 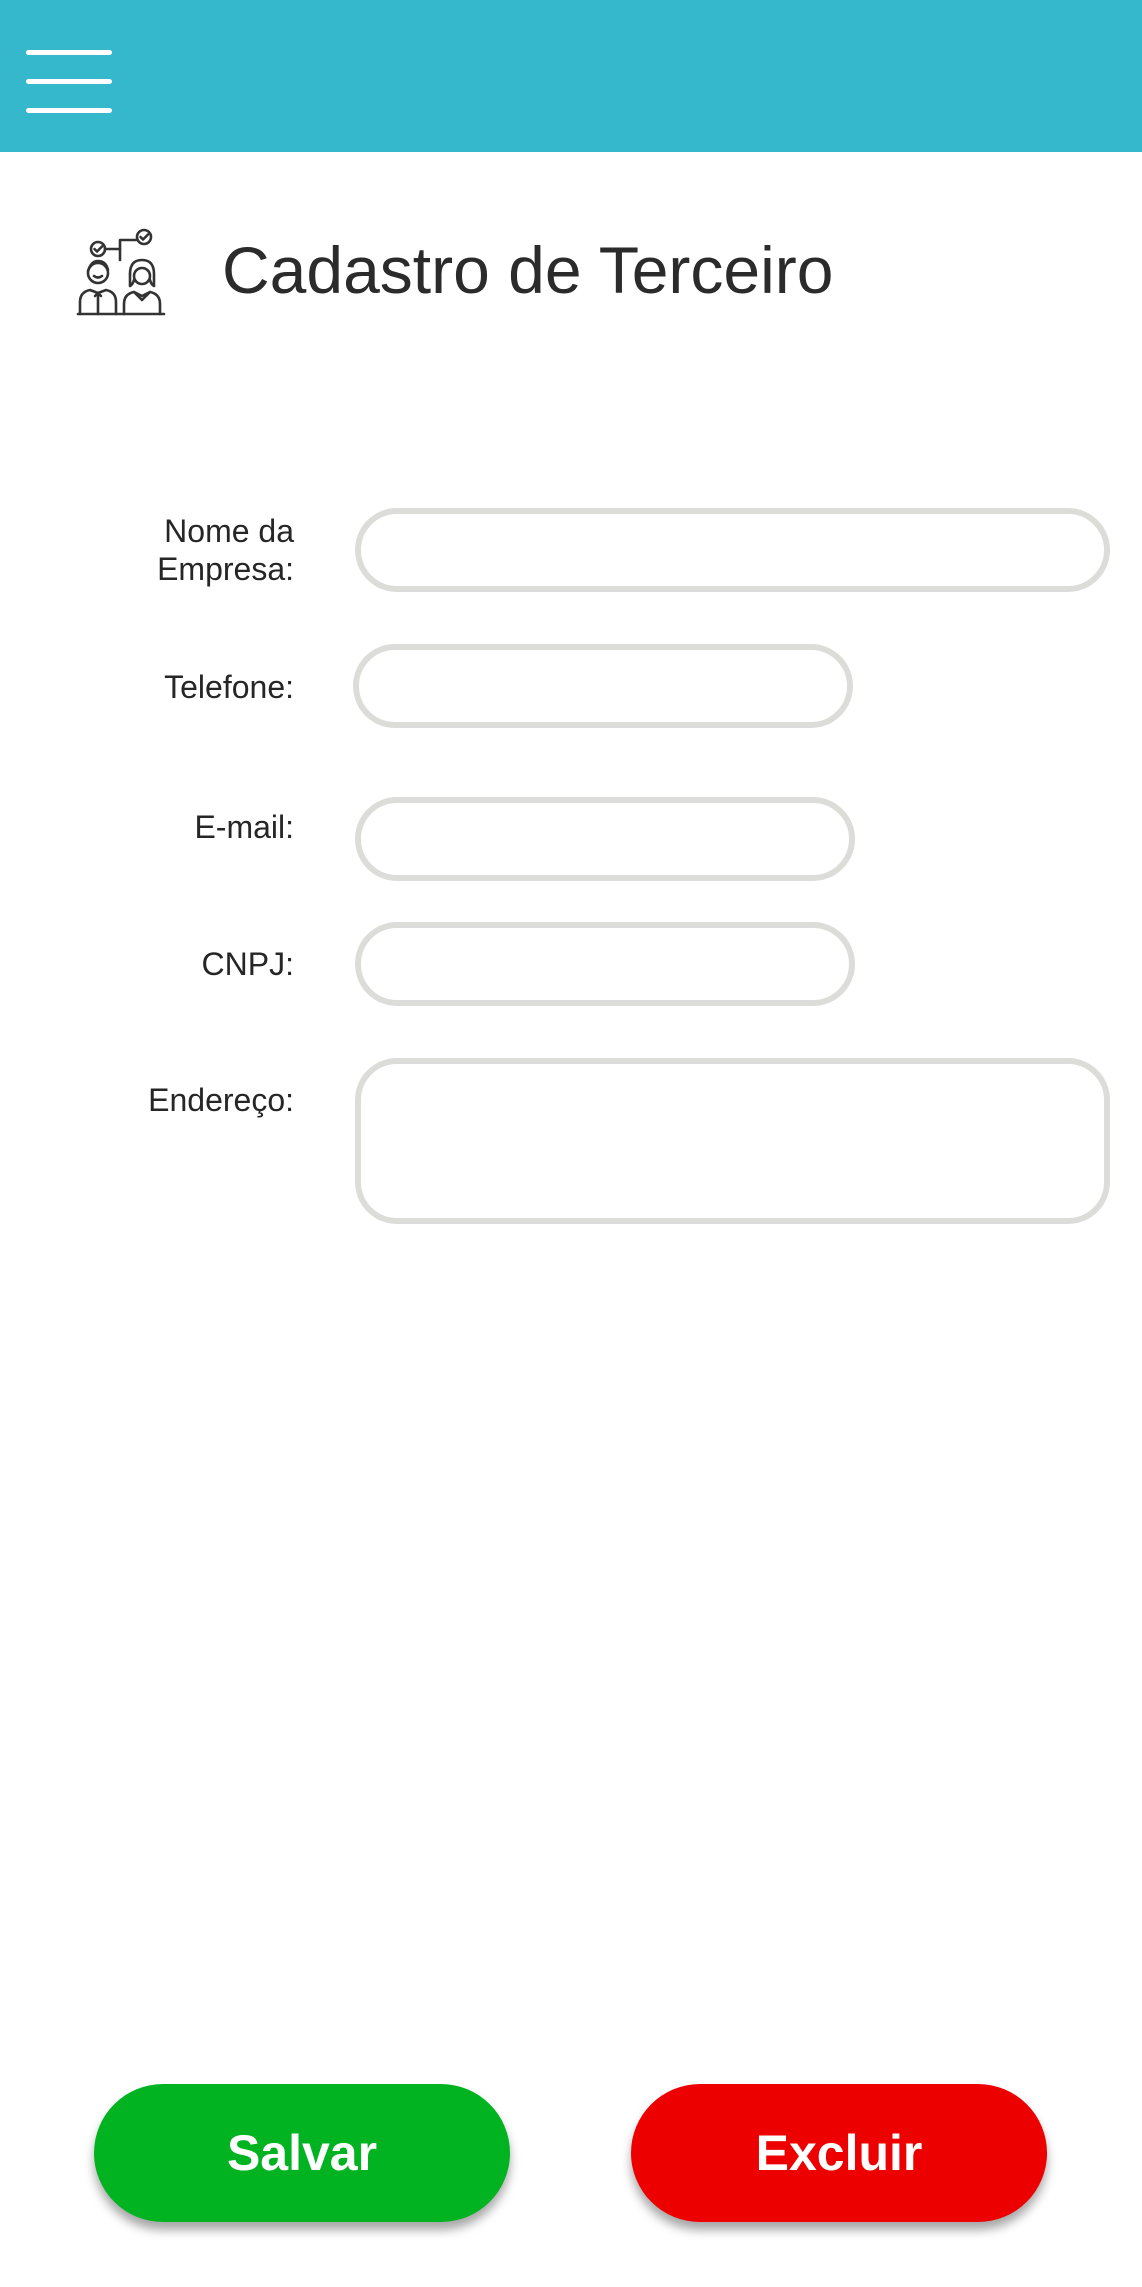 What do you see at coordinates (225, 569) in the screenshot?
I see `company-name-label-line2: Empresa:` at bounding box center [225, 569].